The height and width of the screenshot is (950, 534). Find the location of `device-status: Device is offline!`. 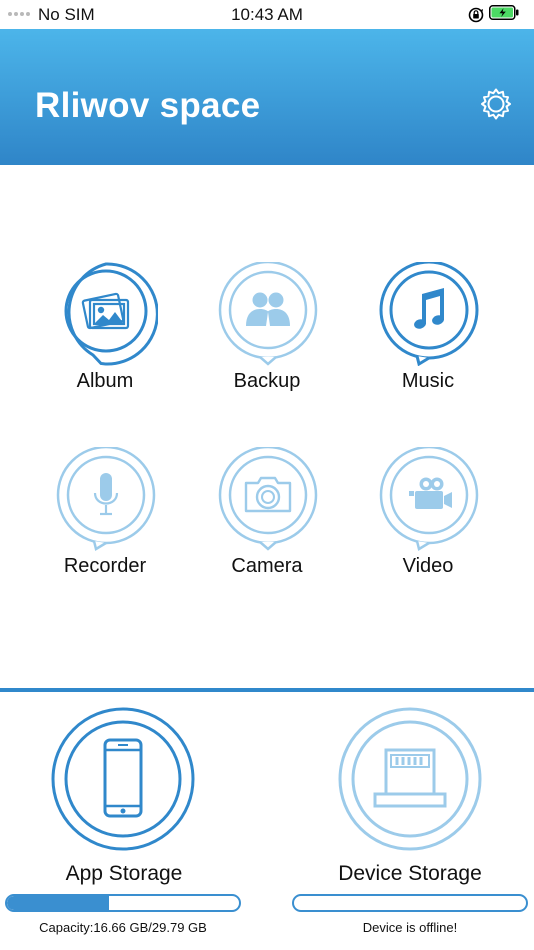

device-status: Device is offline! is located at coordinates (410, 927).